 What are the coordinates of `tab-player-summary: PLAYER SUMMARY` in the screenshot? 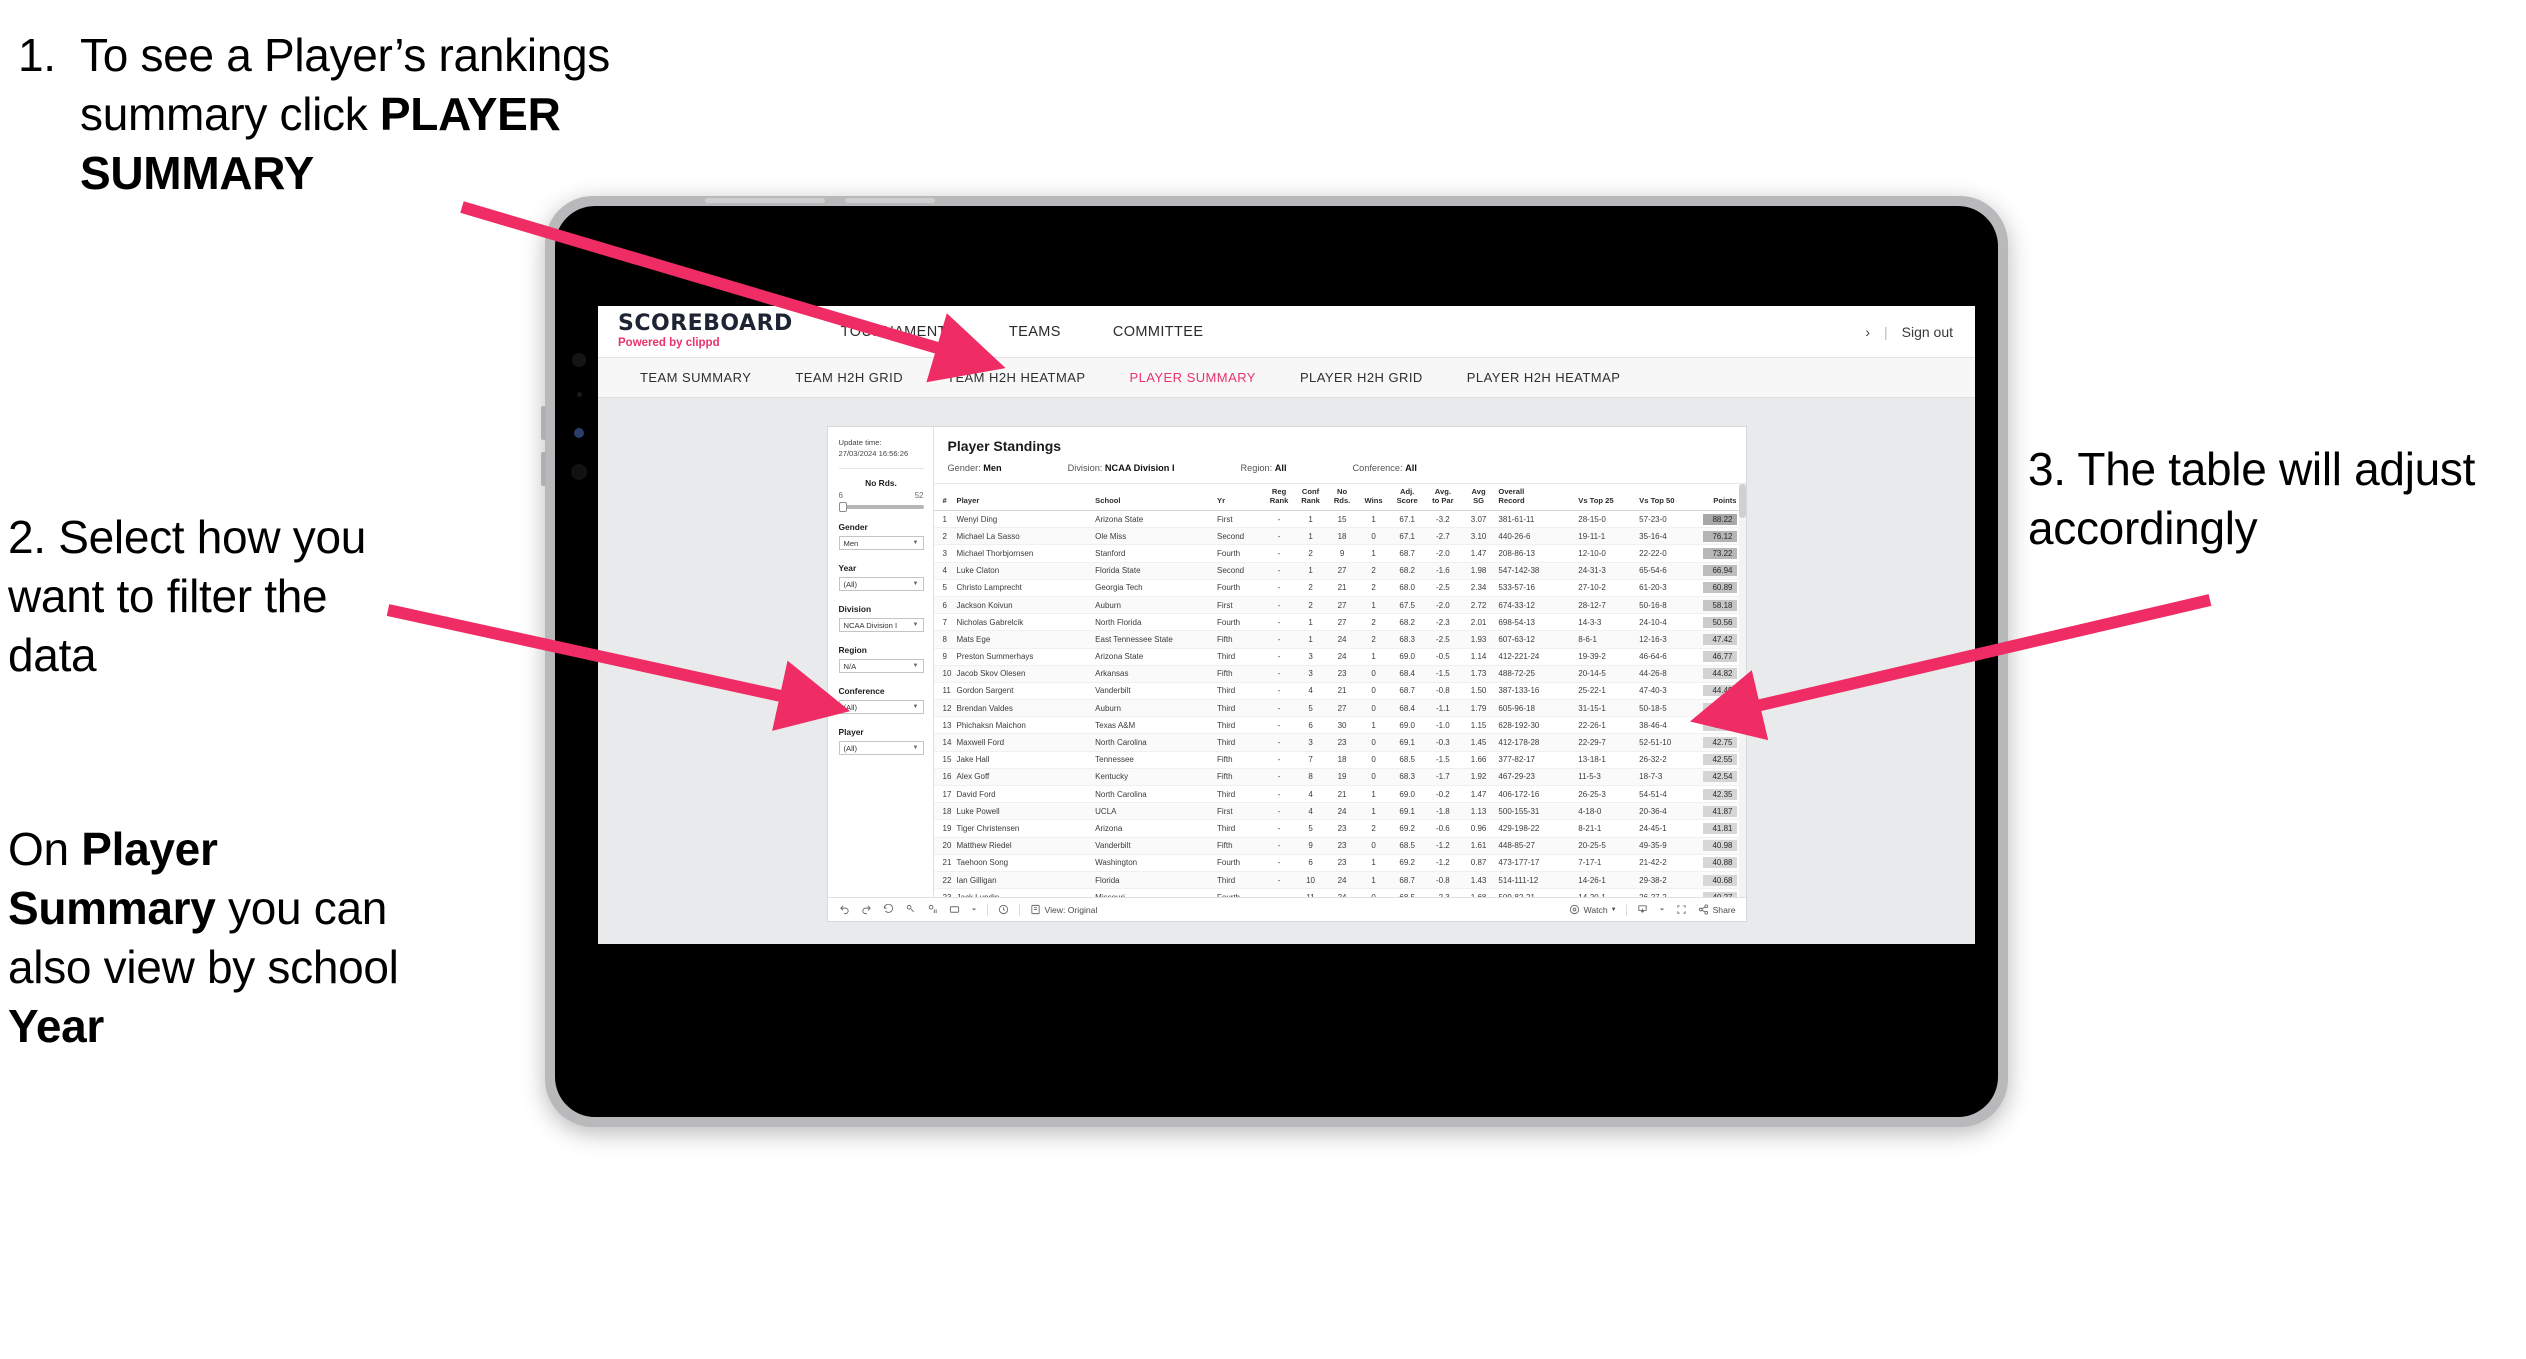 It's located at (1192, 377).